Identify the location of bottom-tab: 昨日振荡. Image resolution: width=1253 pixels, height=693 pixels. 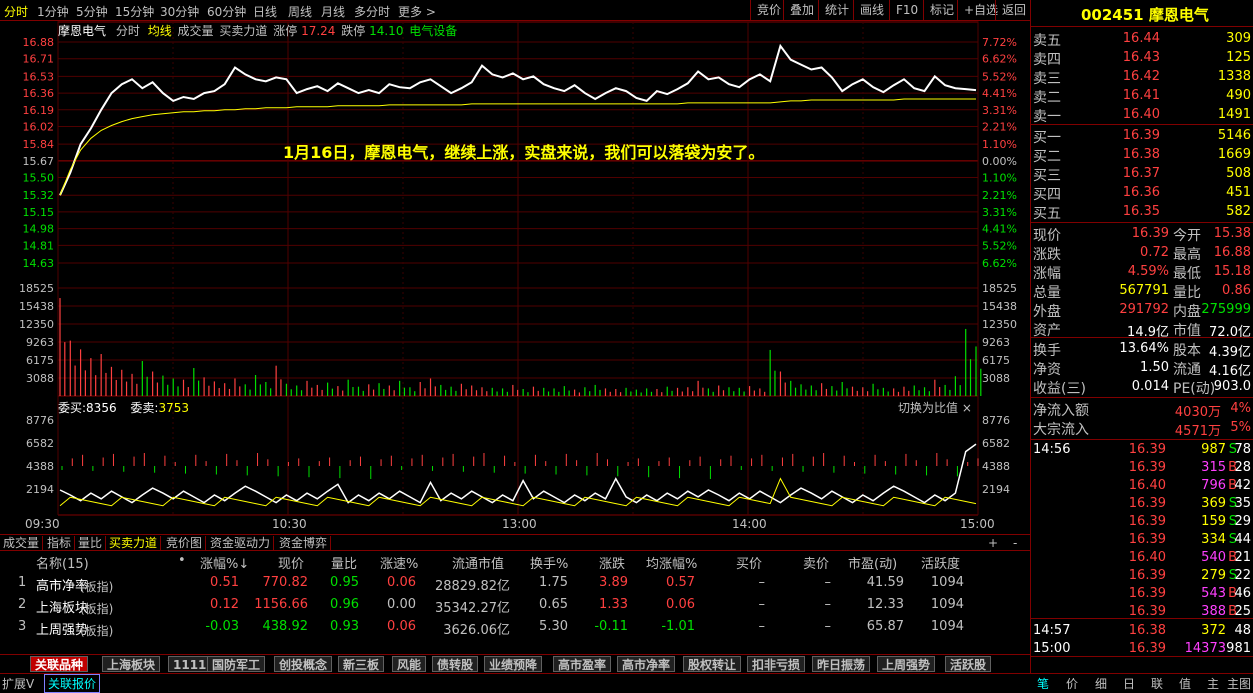
(841, 664).